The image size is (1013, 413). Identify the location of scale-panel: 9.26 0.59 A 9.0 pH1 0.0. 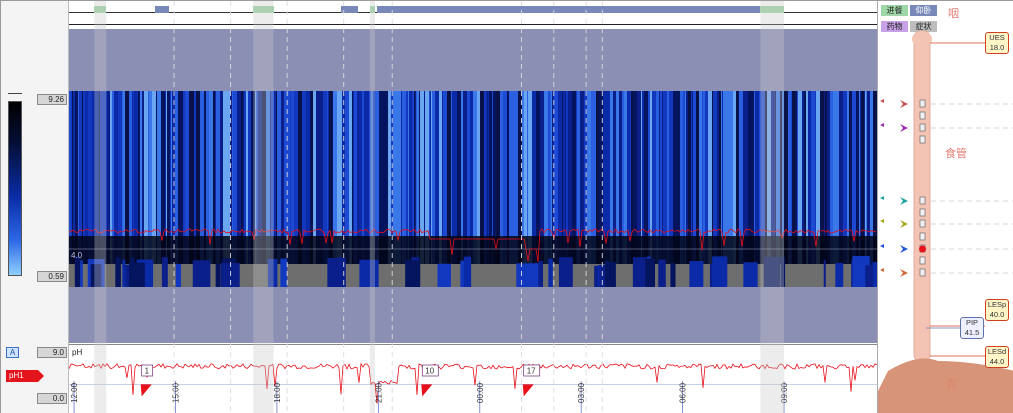
(35, 207).